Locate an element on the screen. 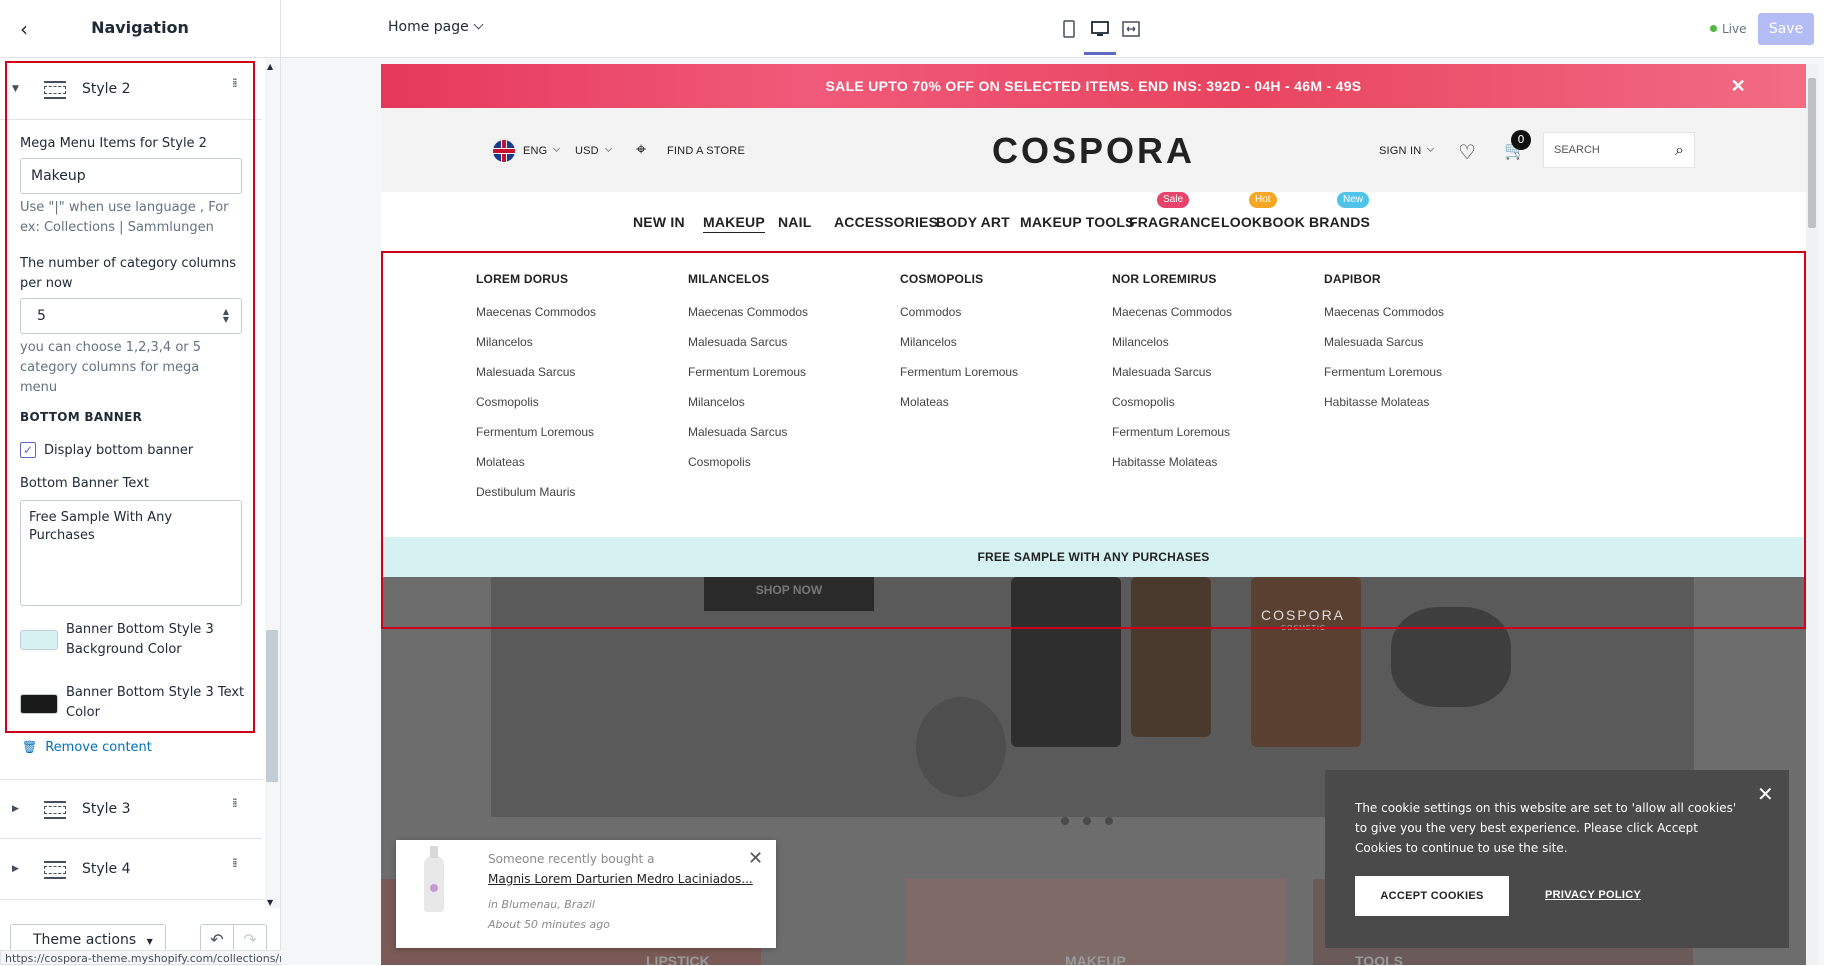 This screenshot has width=1824, height=966. nav-item: NAIL is located at coordinates (794, 222).